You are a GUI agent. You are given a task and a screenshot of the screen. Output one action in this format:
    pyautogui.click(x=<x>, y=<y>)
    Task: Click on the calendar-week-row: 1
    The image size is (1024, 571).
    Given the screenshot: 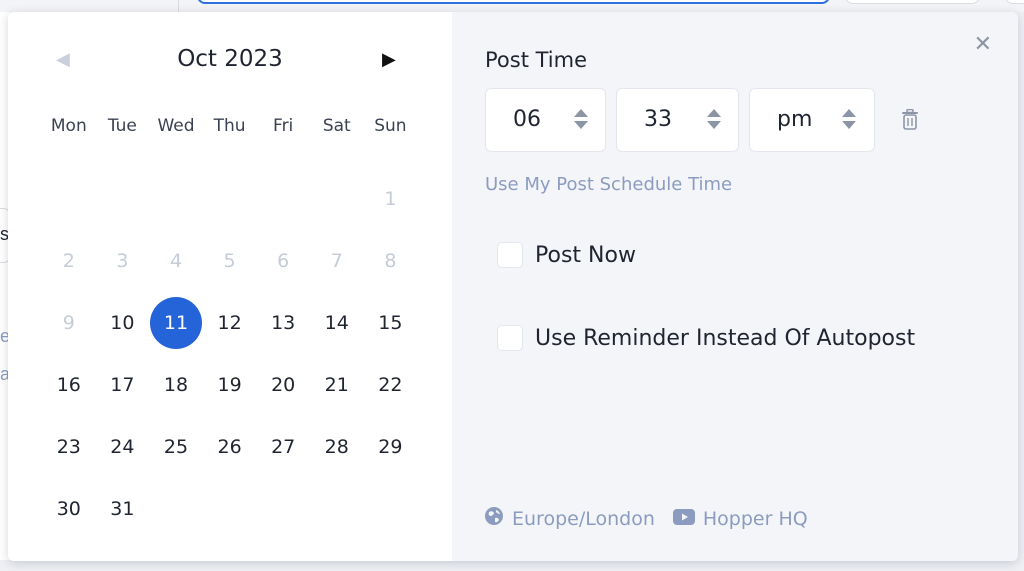 What is the action you would take?
    pyautogui.click(x=229, y=199)
    